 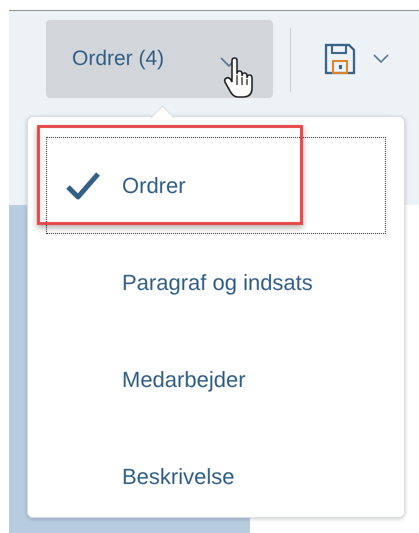 I want to click on menu-item: Beskrivelse, so click(x=216, y=476).